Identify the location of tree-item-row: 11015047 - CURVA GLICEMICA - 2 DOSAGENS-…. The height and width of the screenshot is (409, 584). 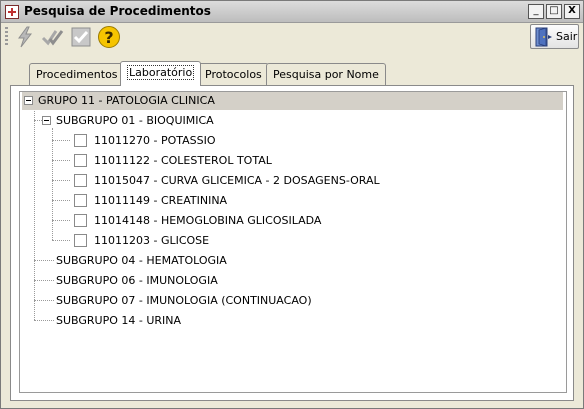
(314, 181).